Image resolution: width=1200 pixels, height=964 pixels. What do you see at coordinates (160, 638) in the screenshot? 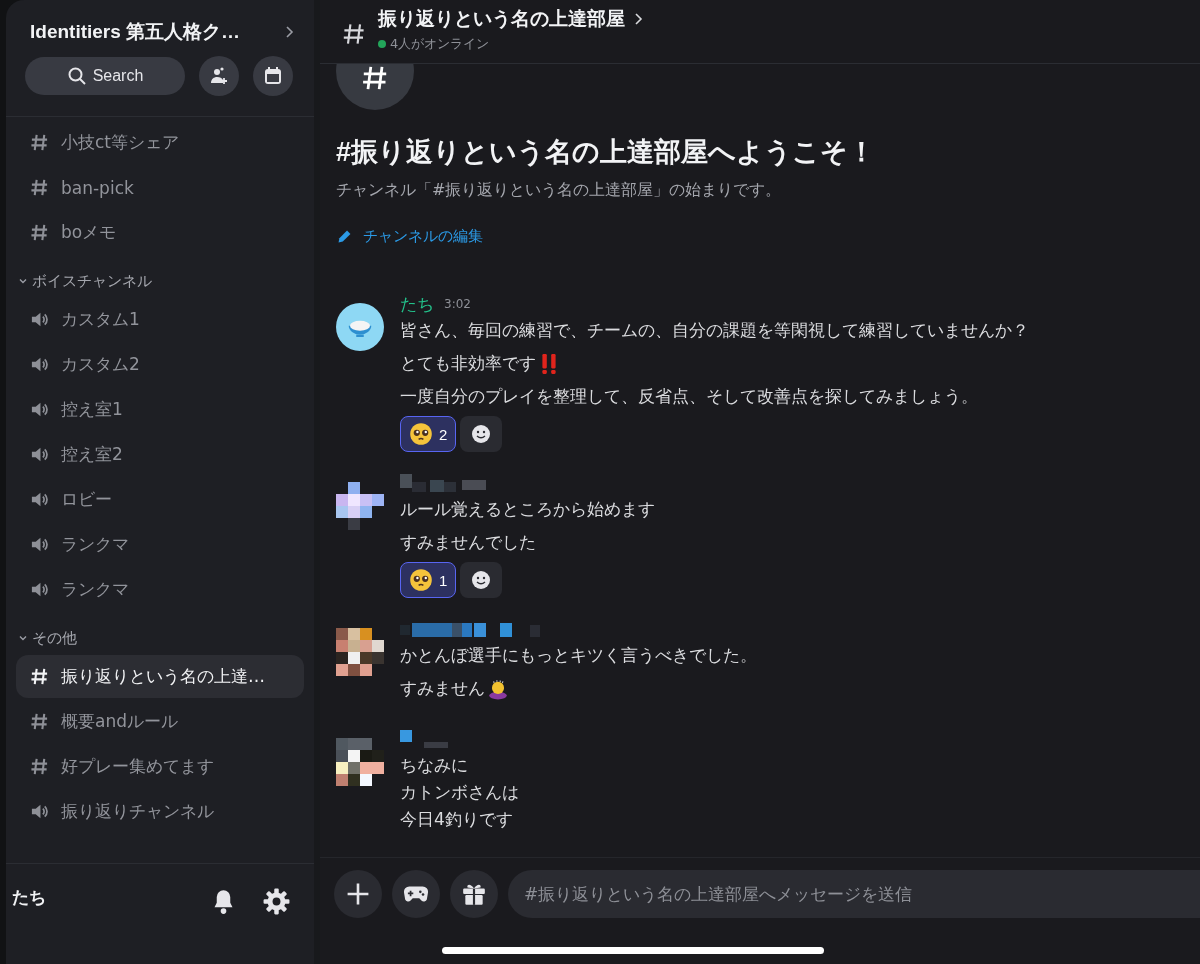
I see `category-header: その他` at bounding box center [160, 638].